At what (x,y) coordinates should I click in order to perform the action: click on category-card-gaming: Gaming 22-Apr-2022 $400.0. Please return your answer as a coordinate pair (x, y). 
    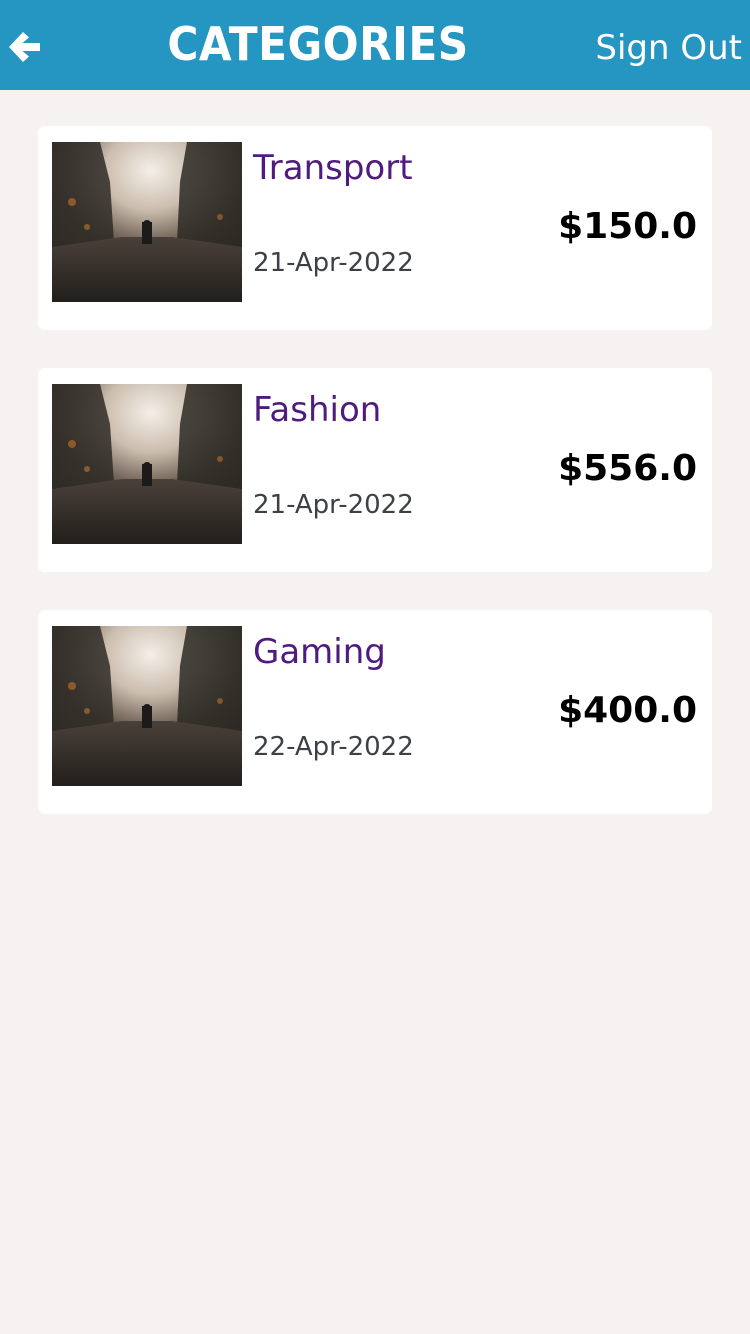
    Looking at the image, I should click on (375, 712).